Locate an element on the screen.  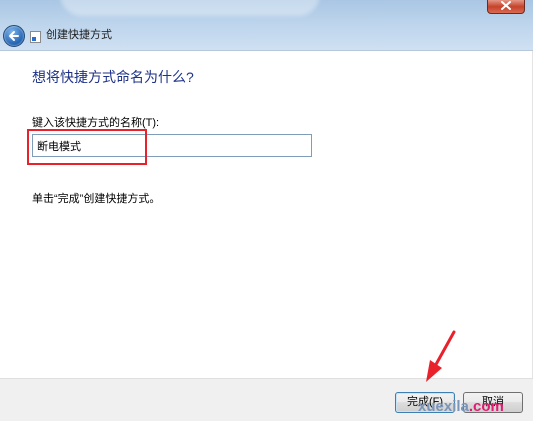
finish-hint: 单击“完成”创建快捷方式。 is located at coordinates (96, 199).